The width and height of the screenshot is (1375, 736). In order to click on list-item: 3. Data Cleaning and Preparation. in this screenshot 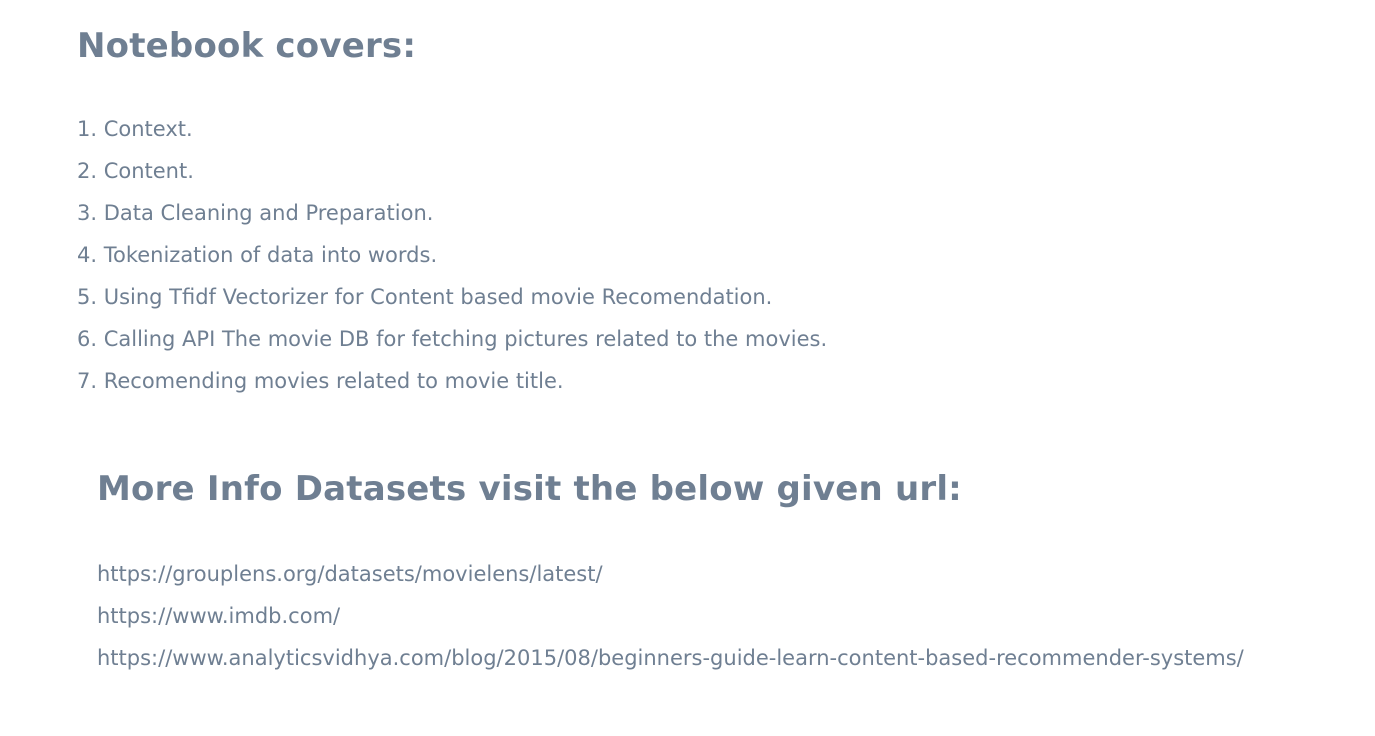, I will do `click(255, 213)`.